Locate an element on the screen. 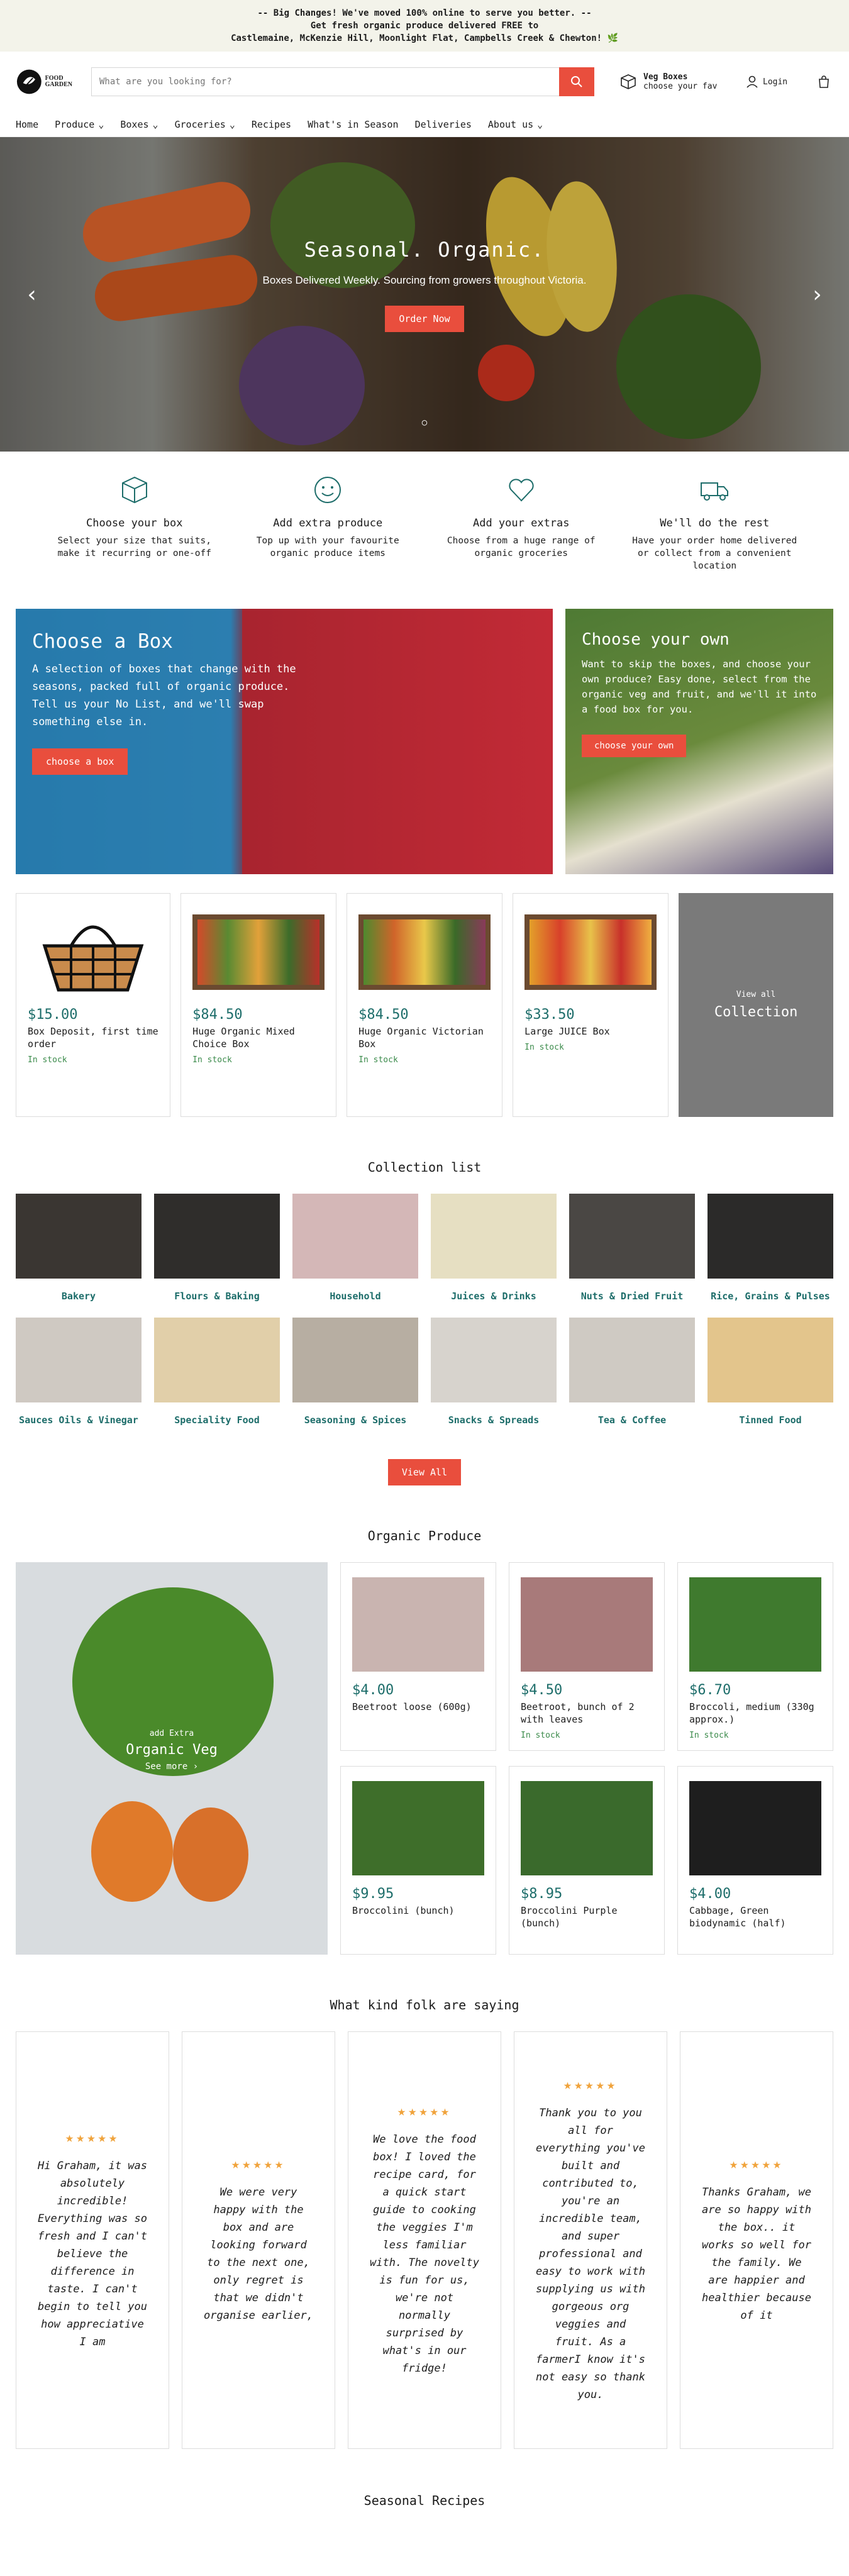  nav-item-whats-in-season: What's in Season is located at coordinates (353, 124).